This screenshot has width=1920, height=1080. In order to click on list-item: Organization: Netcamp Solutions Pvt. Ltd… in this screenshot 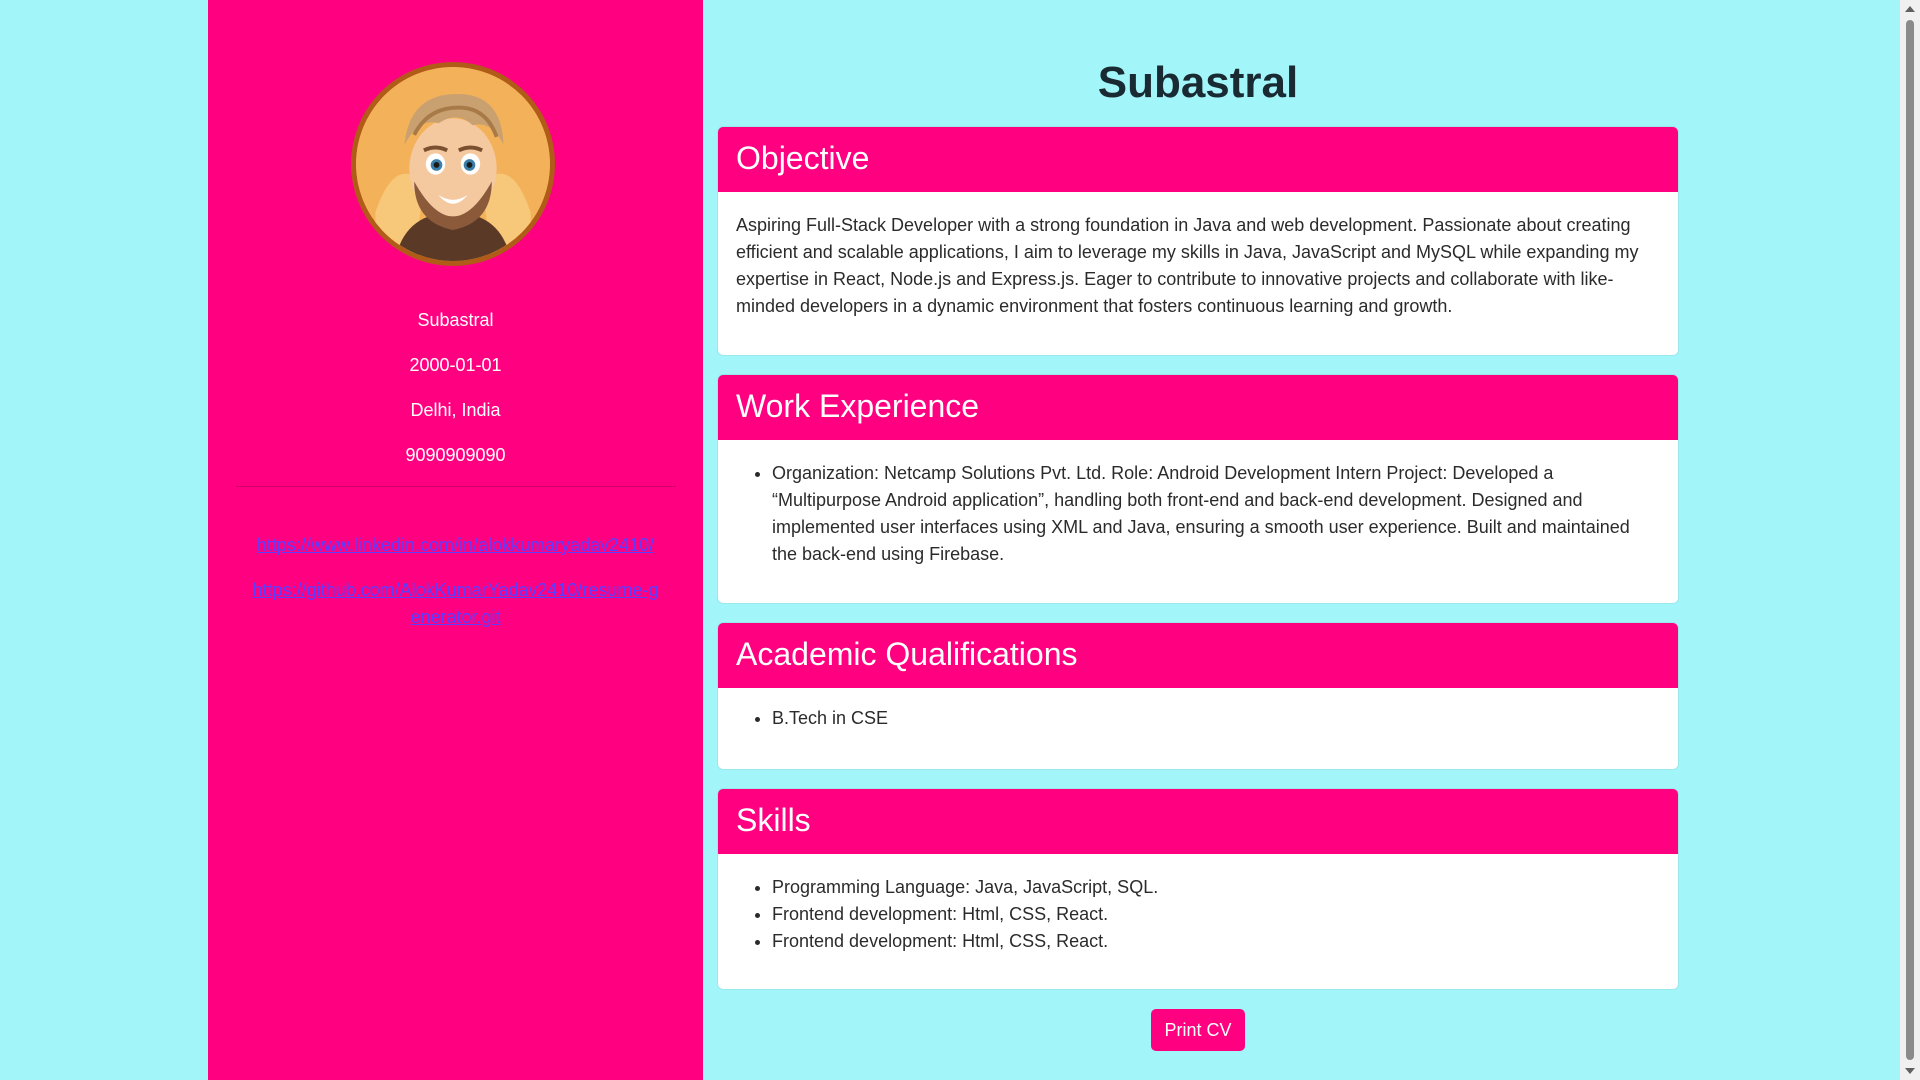, I will do `click(1210, 514)`.